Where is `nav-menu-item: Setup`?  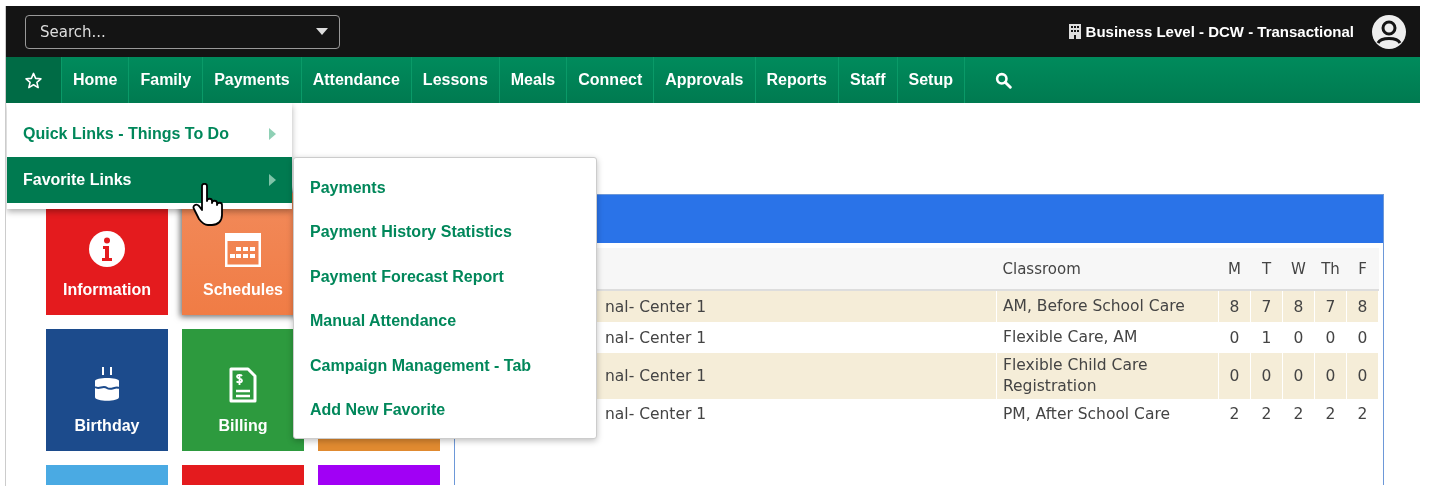
nav-menu-item: Setup is located at coordinates (931, 80).